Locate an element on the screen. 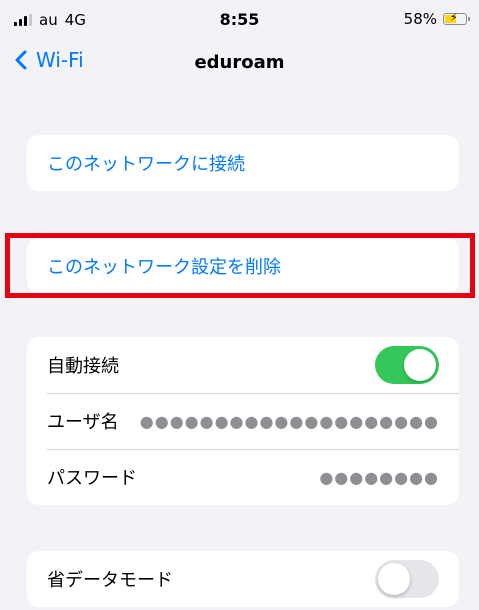 This screenshot has height=610, width=479. page-title: eduroam is located at coordinates (239, 62).